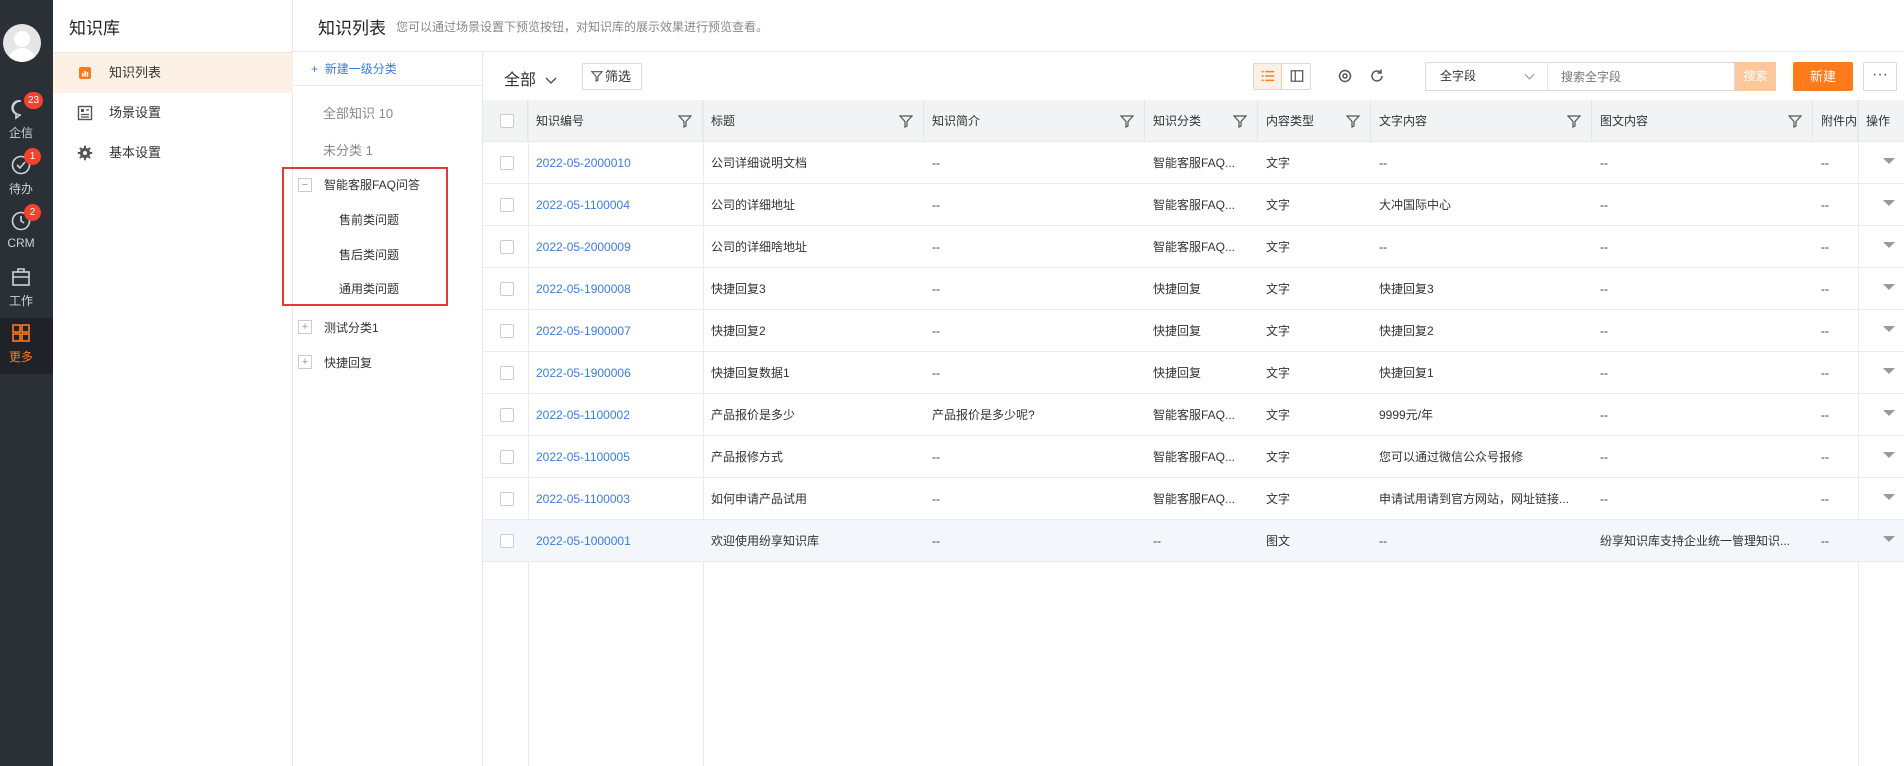  Describe the element at coordinates (615, 121) in the screenshot. I see `column-header: 知识编号` at that location.